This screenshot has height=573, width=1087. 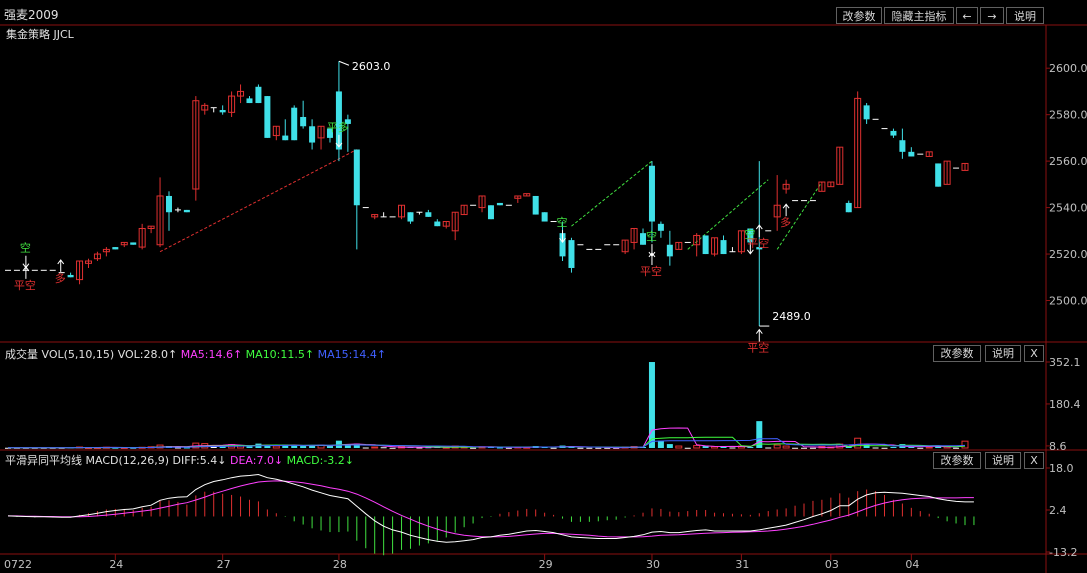 What do you see at coordinates (371, 66) in the screenshot?
I see `annotation-label: 2603.0` at bounding box center [371, 66].